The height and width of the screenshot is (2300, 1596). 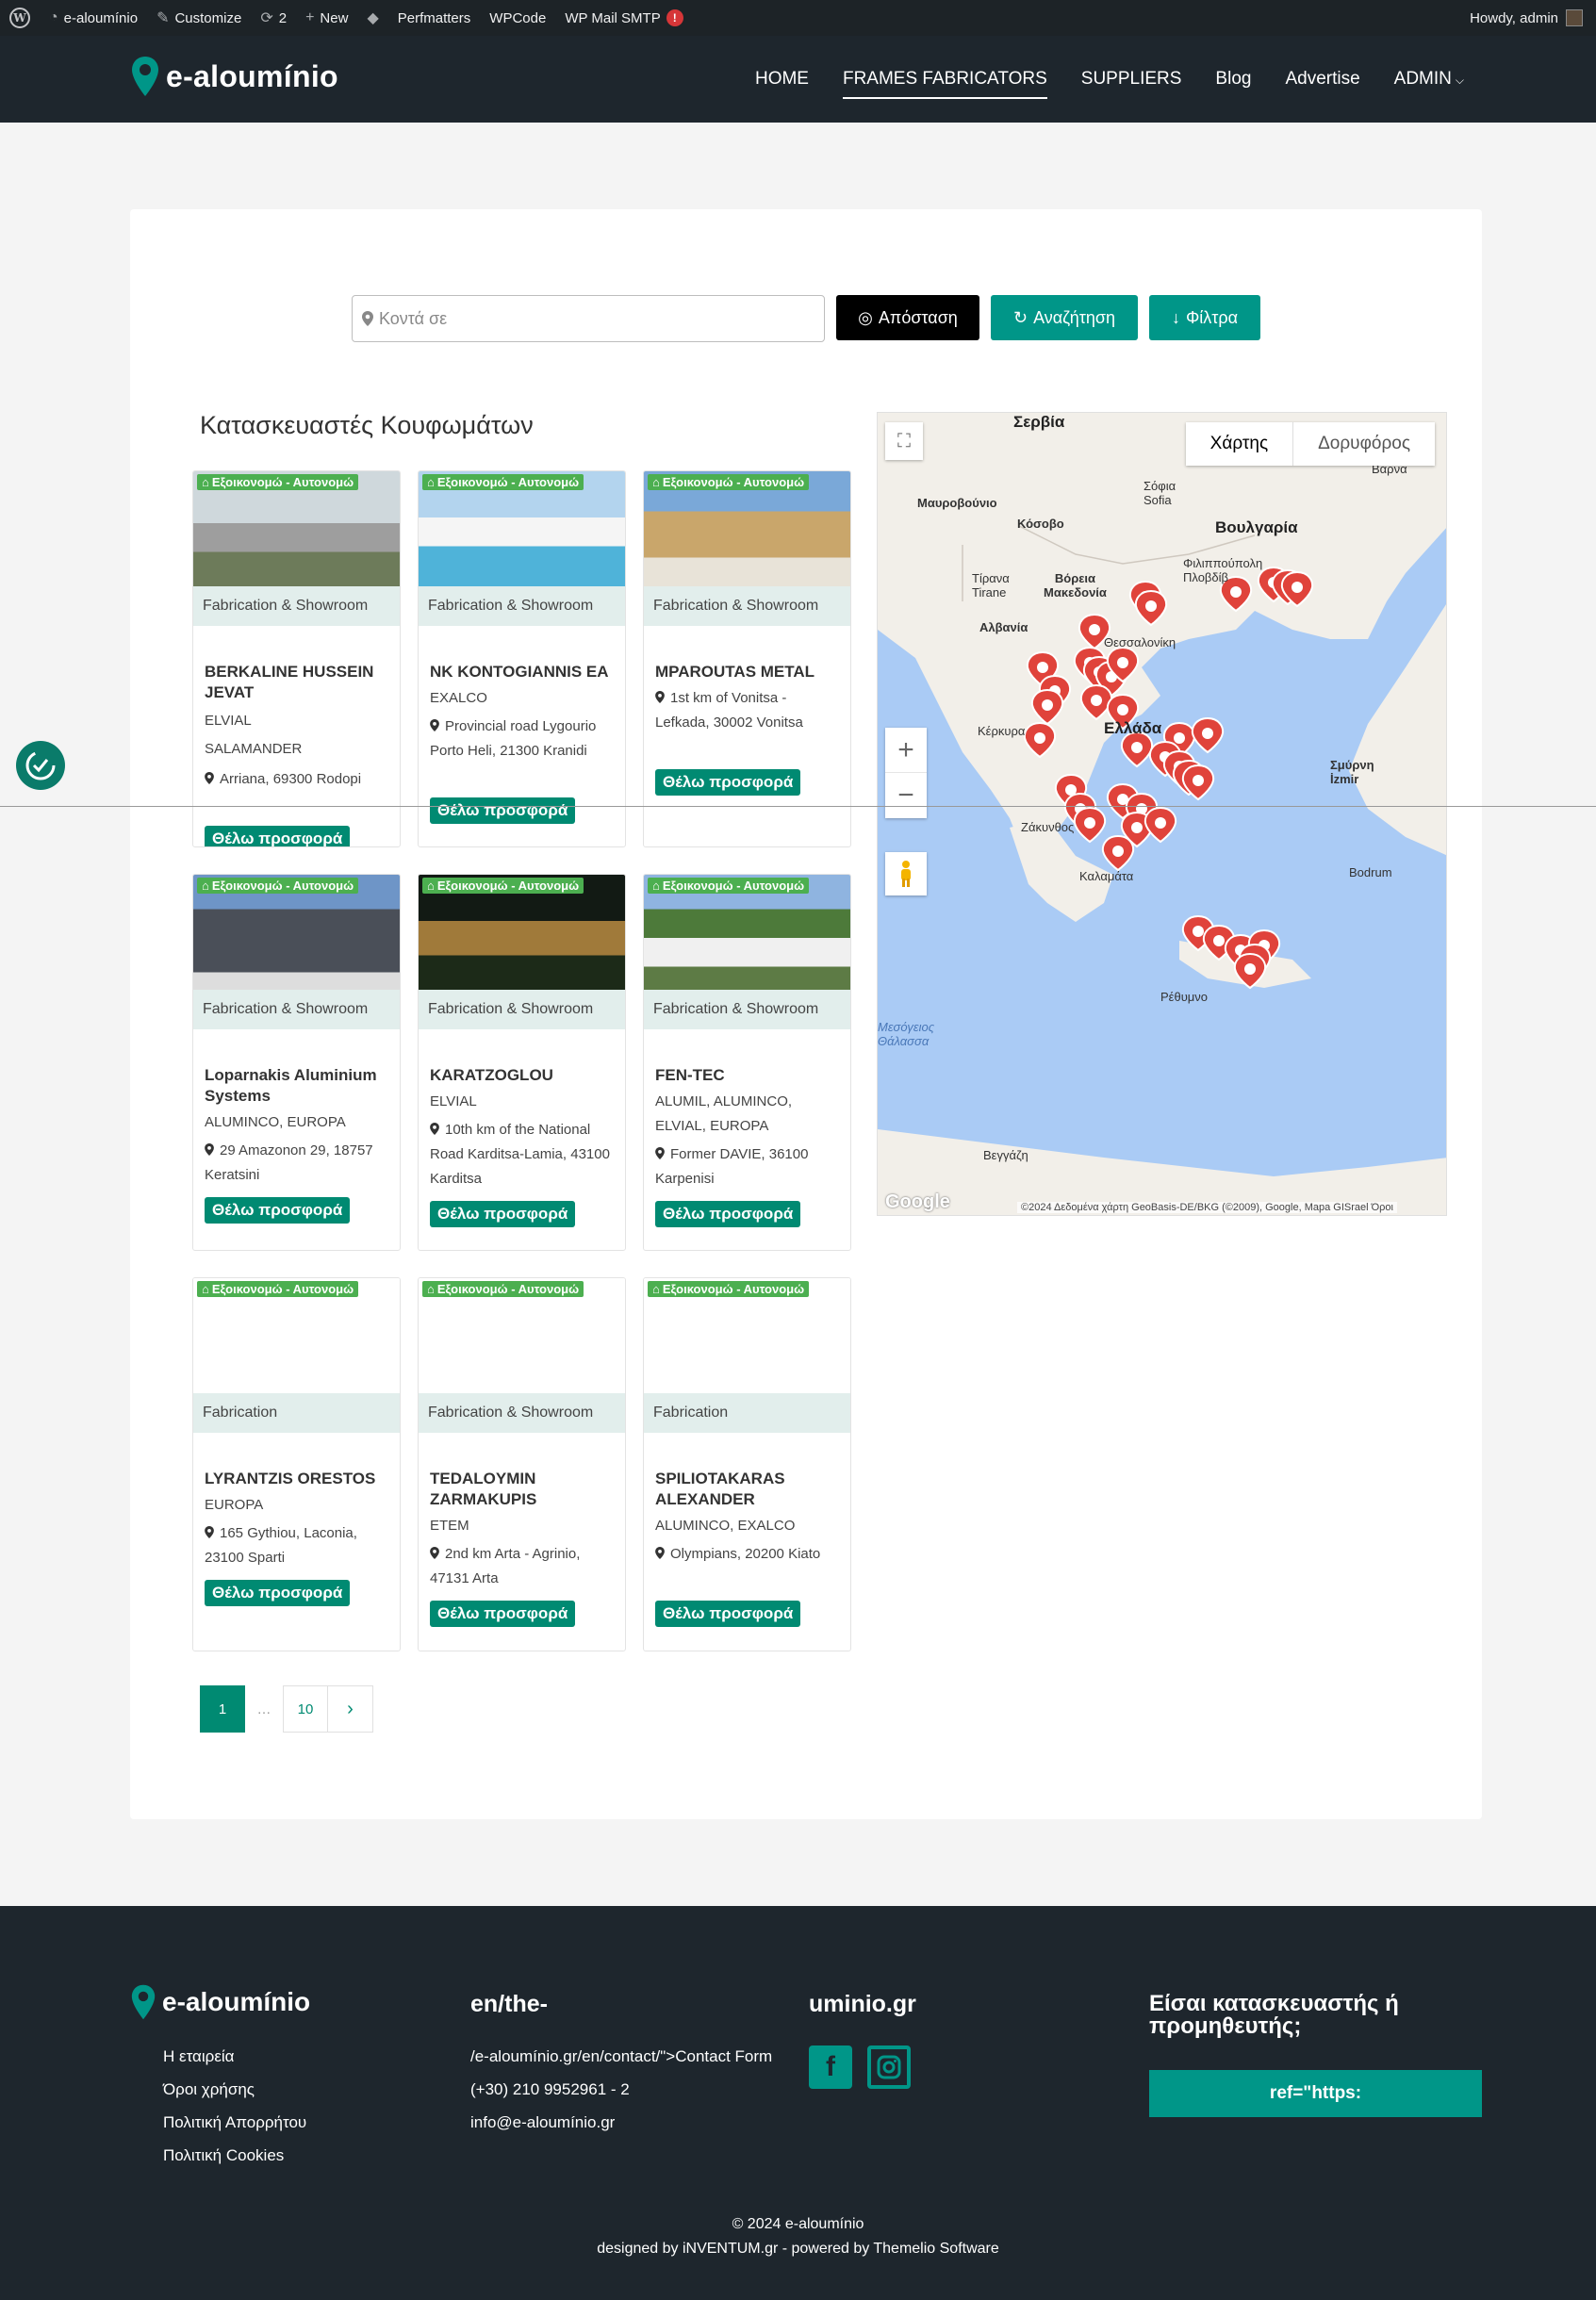 I want to click on card-brands: EUROPA, so click(x=234, y=1505).